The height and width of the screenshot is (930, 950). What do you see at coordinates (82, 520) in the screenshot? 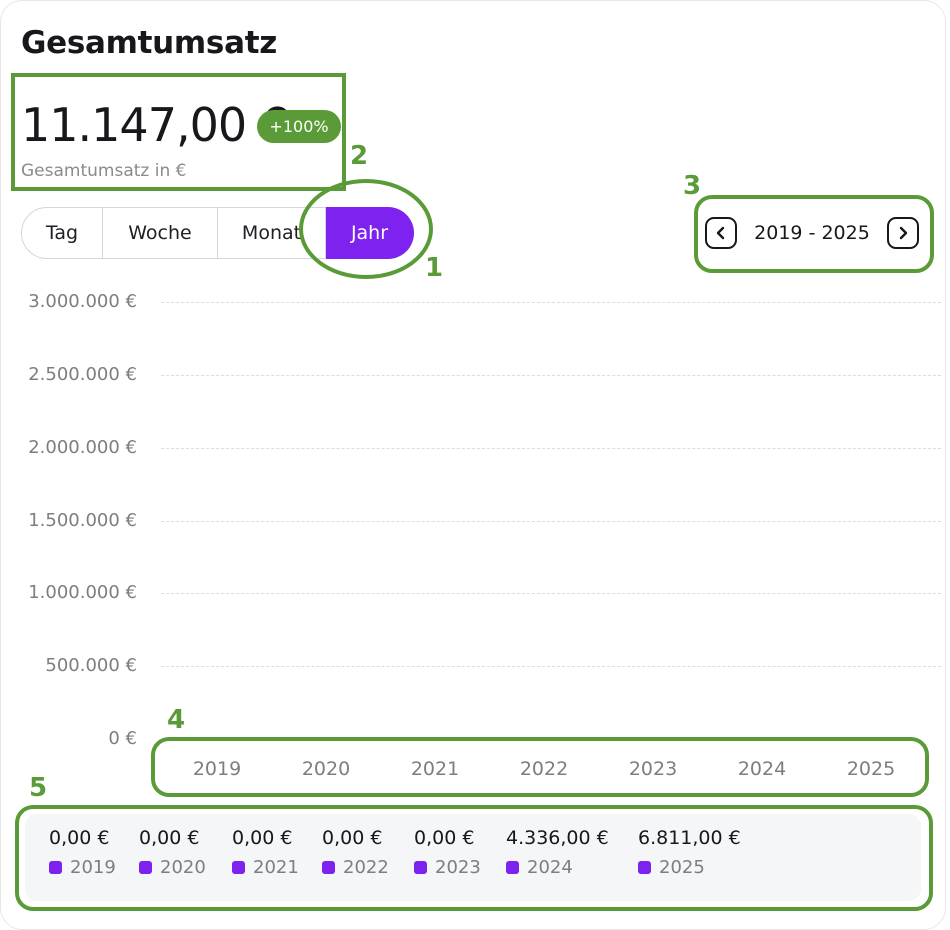
I see `y-tick-label: 1.500.000 €` at bounding box center [82, 520].